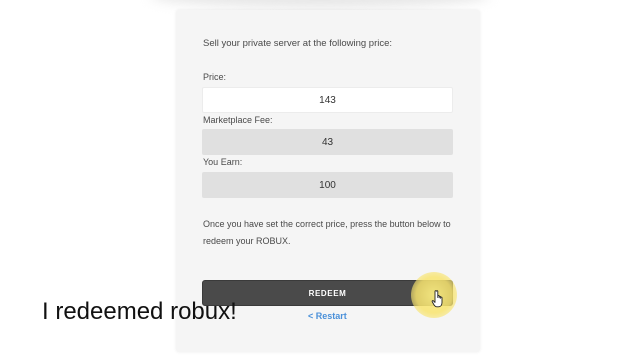  What do you see at coordinates (327, 185) in the screenshot?
I see `you-earn-field: 100` at bounding box center [327, 185].